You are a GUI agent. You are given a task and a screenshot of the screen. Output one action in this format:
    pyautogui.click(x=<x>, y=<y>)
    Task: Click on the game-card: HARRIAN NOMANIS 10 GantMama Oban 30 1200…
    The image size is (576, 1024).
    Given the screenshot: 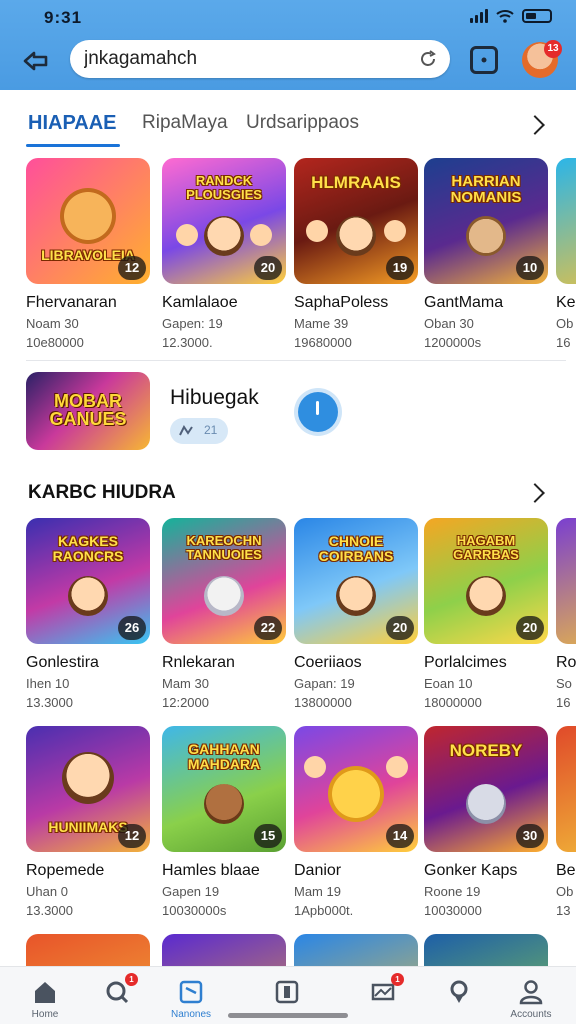 What is the action you would take?
    pyautogui.click(x=486, y=254)
    